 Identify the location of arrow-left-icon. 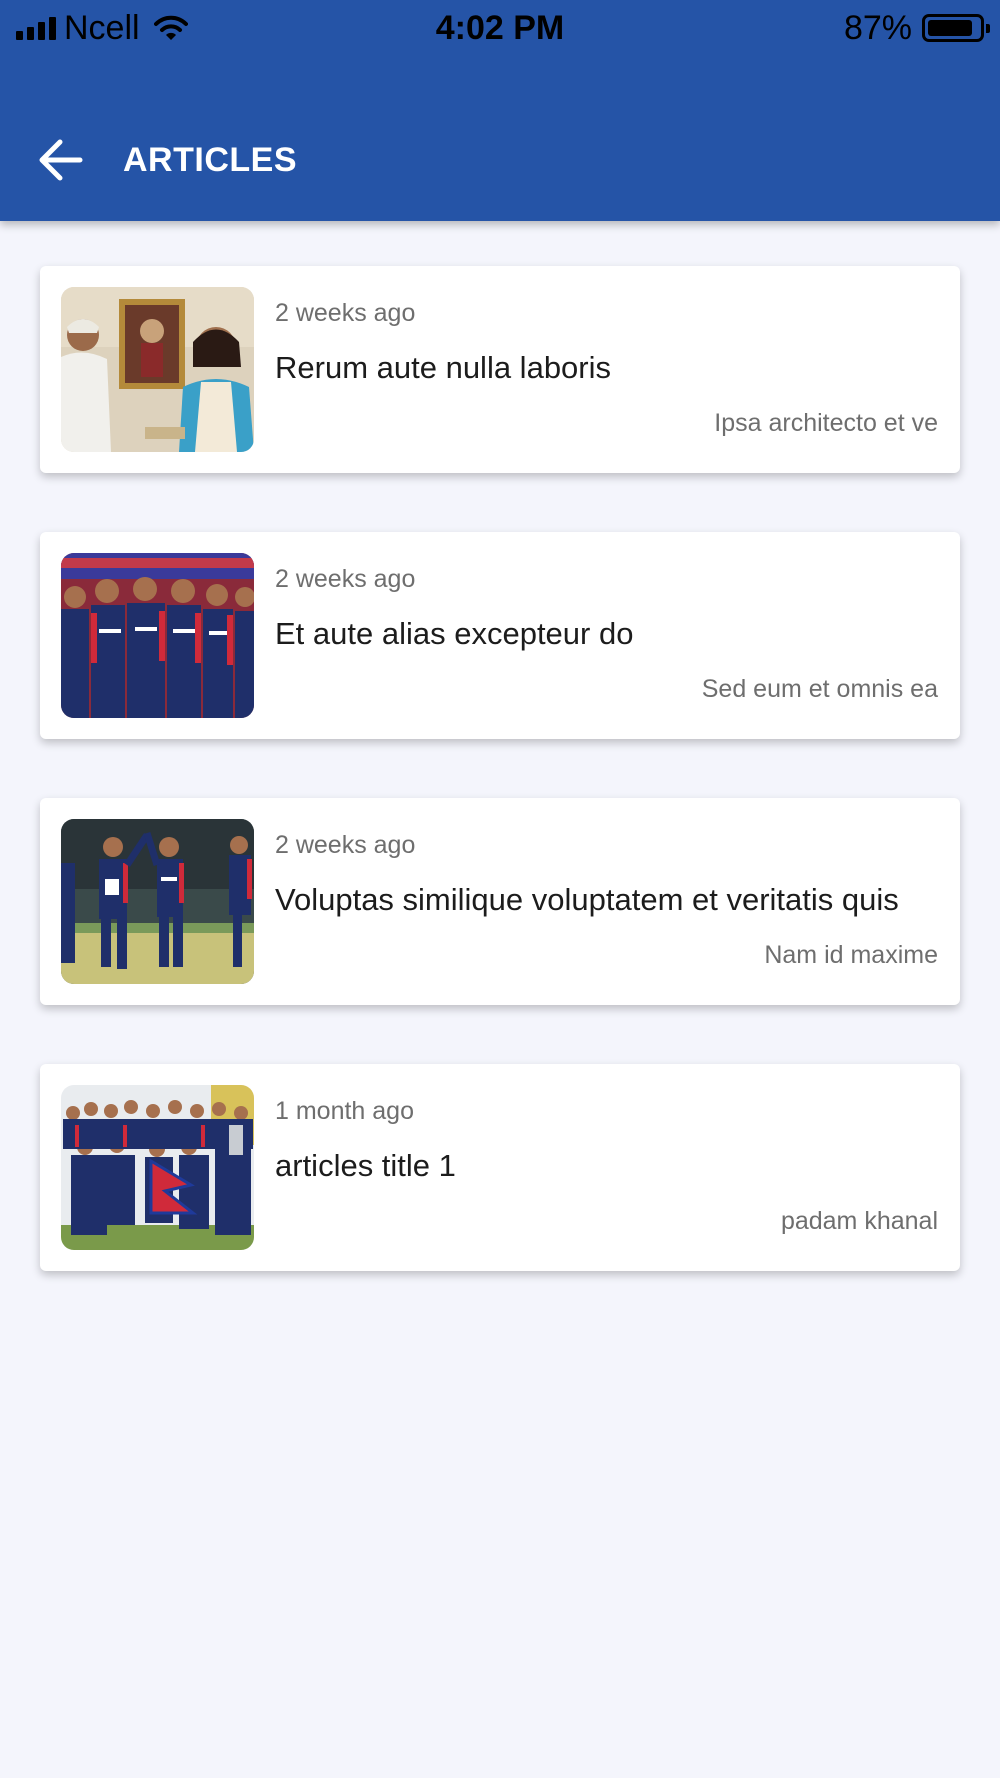
(61, 160).